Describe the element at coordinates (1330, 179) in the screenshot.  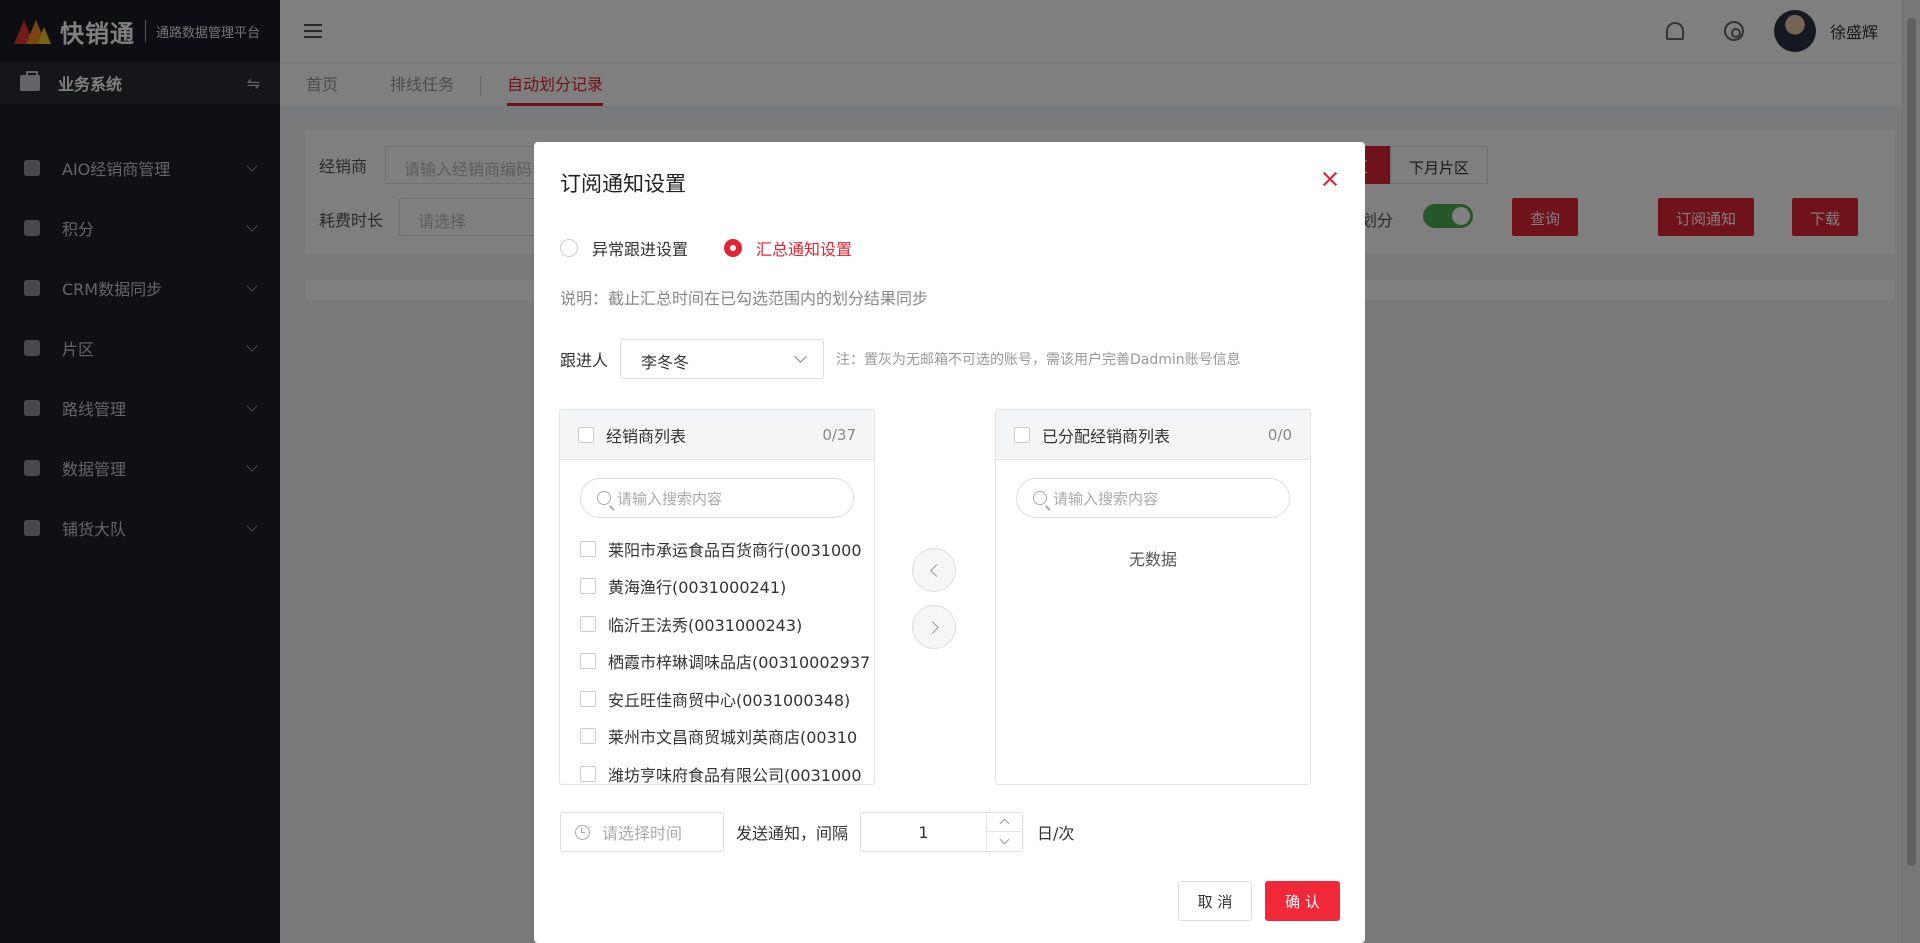
I see `close-icon` at that location.